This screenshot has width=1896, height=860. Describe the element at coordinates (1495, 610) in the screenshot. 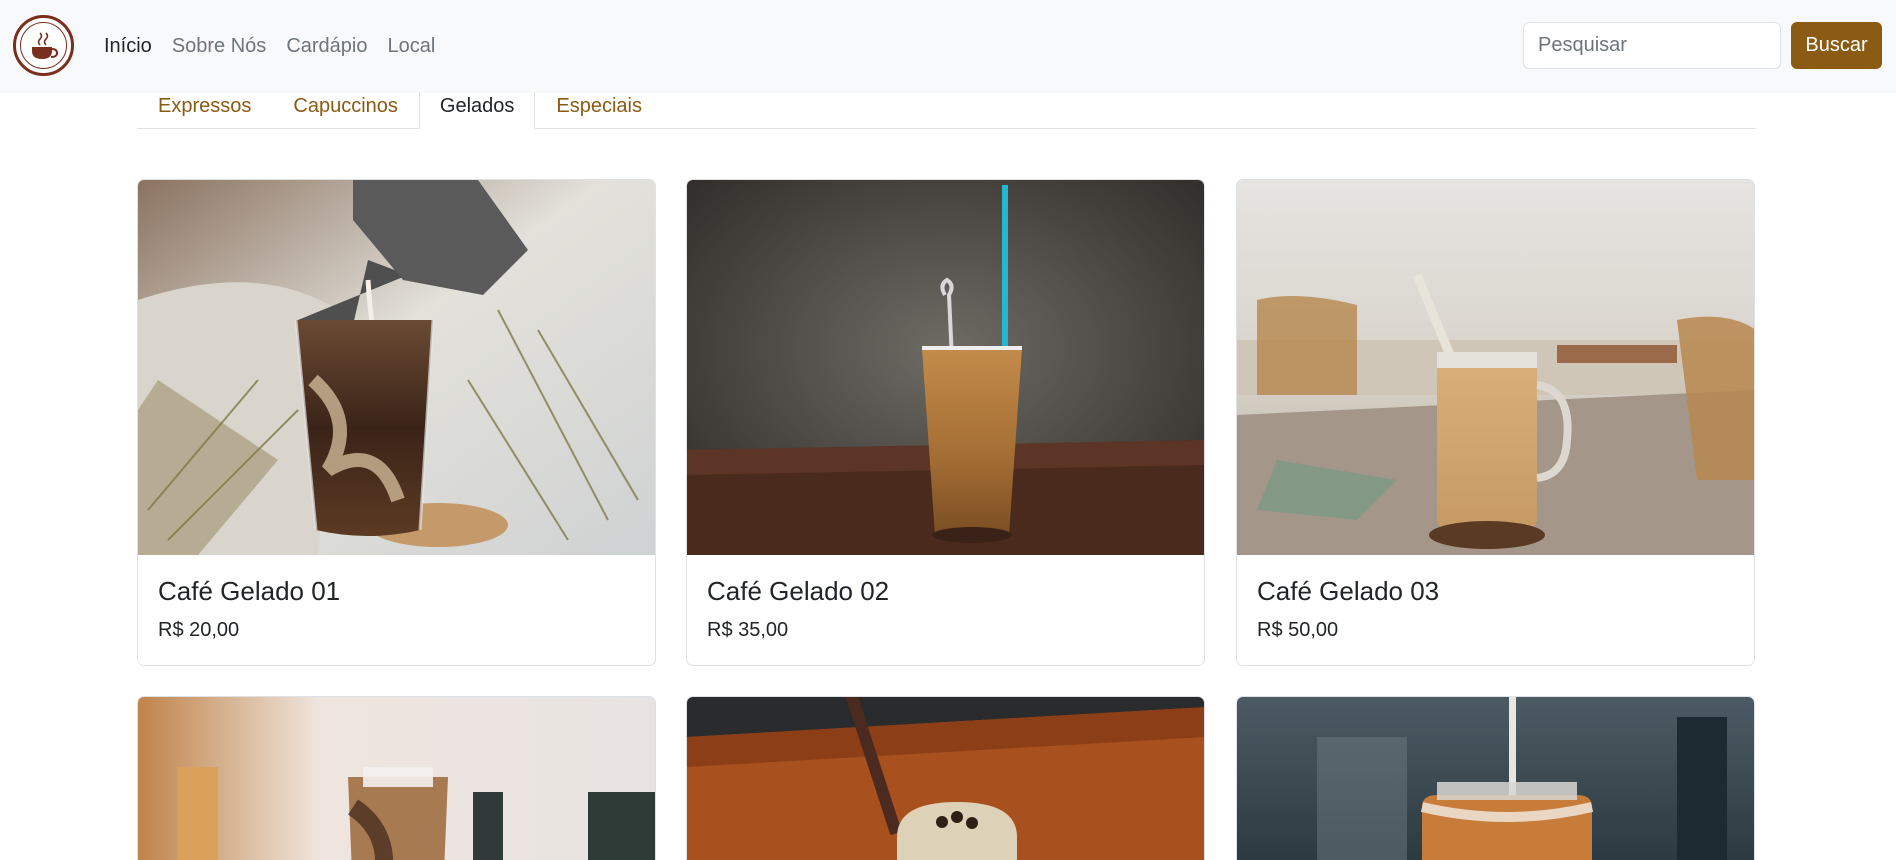

I see `product-card-body: Café Gelado 03 R$ 50,00` at that location.